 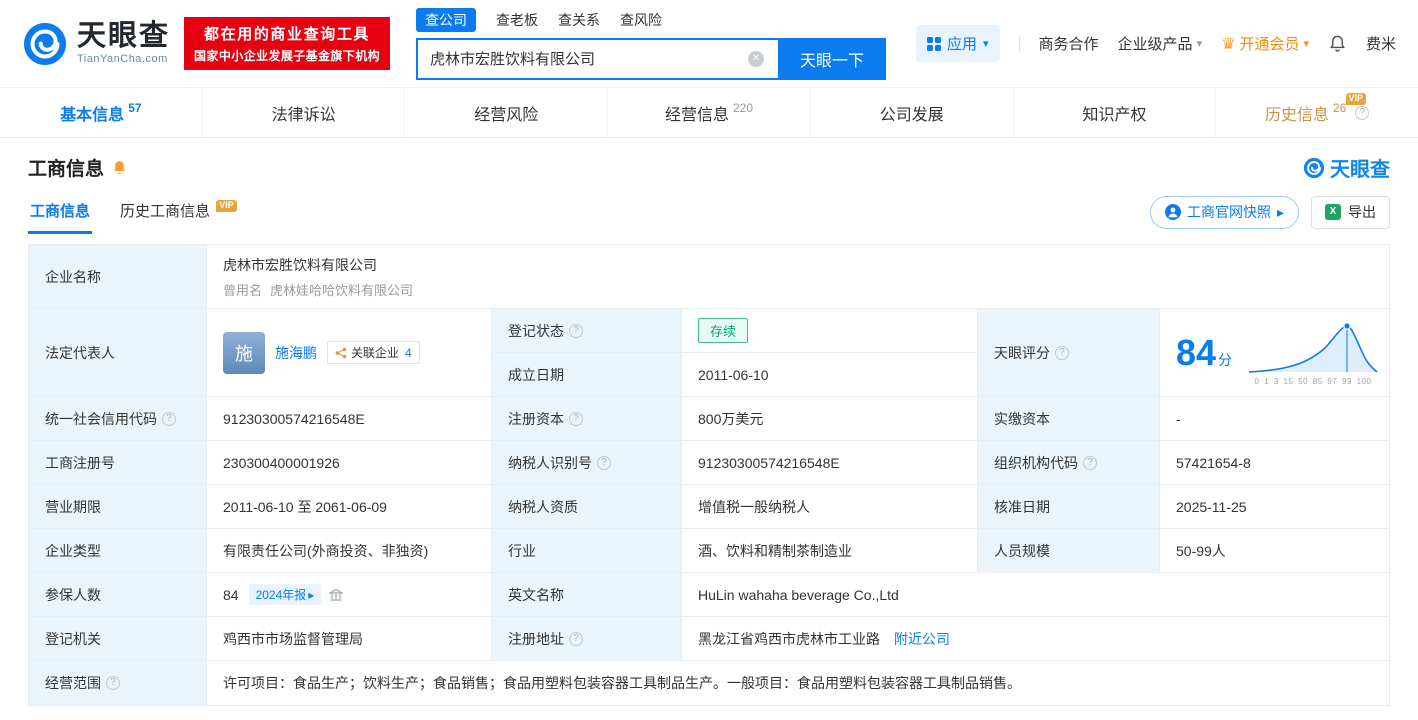 What do you see at coordinates (303, 115) in the screenshot?
I see `tab-label: 法律诉讼` at bounding box center [303, 115].